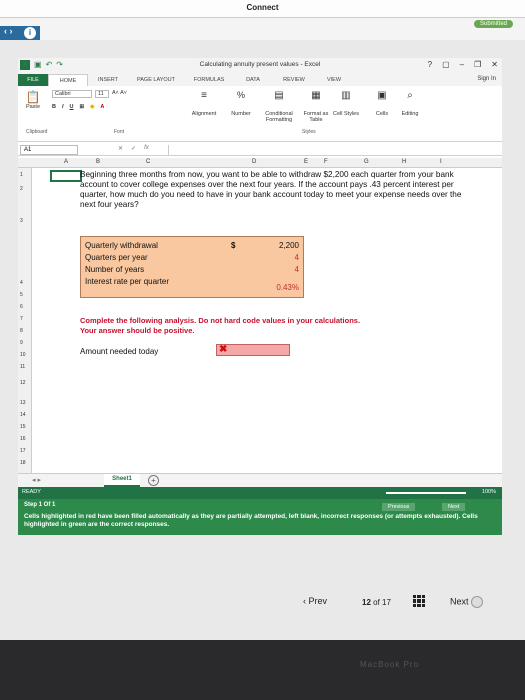  I want to click on col-header: F, so click(326, 162).